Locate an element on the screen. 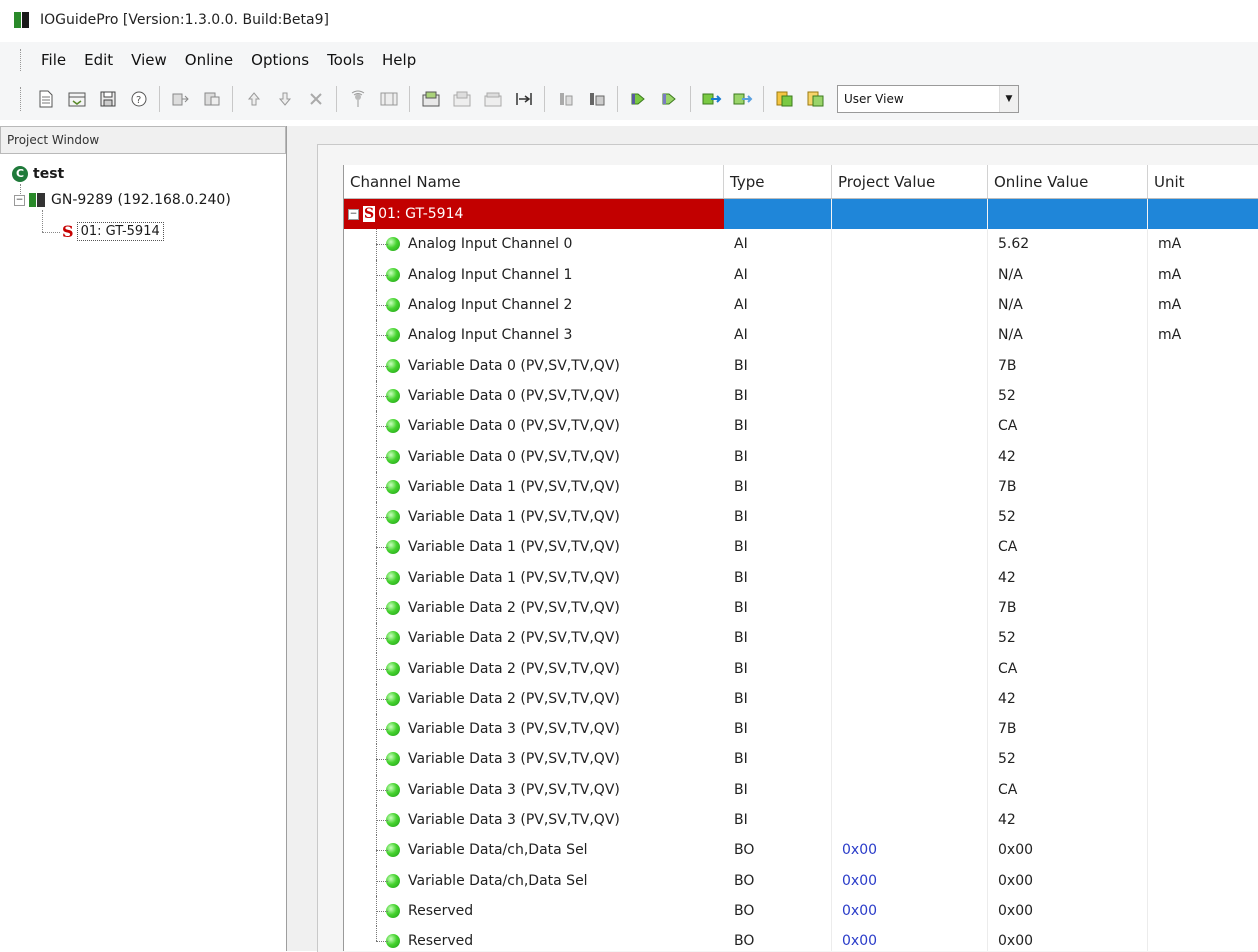 The width and height of the screenshot is (1258, 952). table-row: Variable Data 0 (PV,SV,TV,QV) BI 52 is located at coordinates (801, 396).